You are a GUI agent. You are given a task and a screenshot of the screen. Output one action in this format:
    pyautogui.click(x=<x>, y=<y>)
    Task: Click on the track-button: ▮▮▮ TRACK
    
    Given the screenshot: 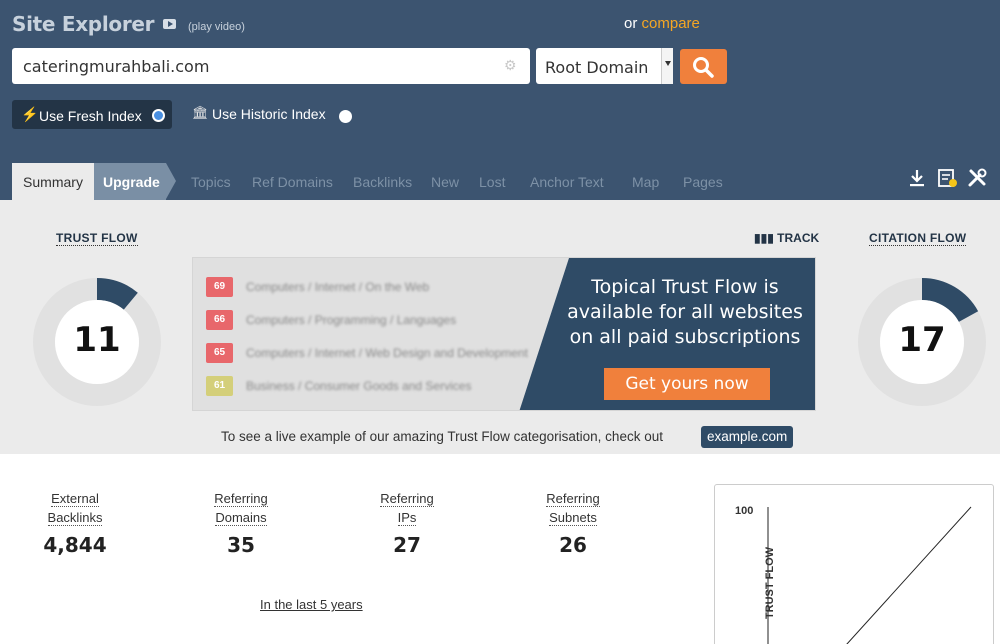 What is the action you would take?
    pyautogui.click(x=786, y=238)
    